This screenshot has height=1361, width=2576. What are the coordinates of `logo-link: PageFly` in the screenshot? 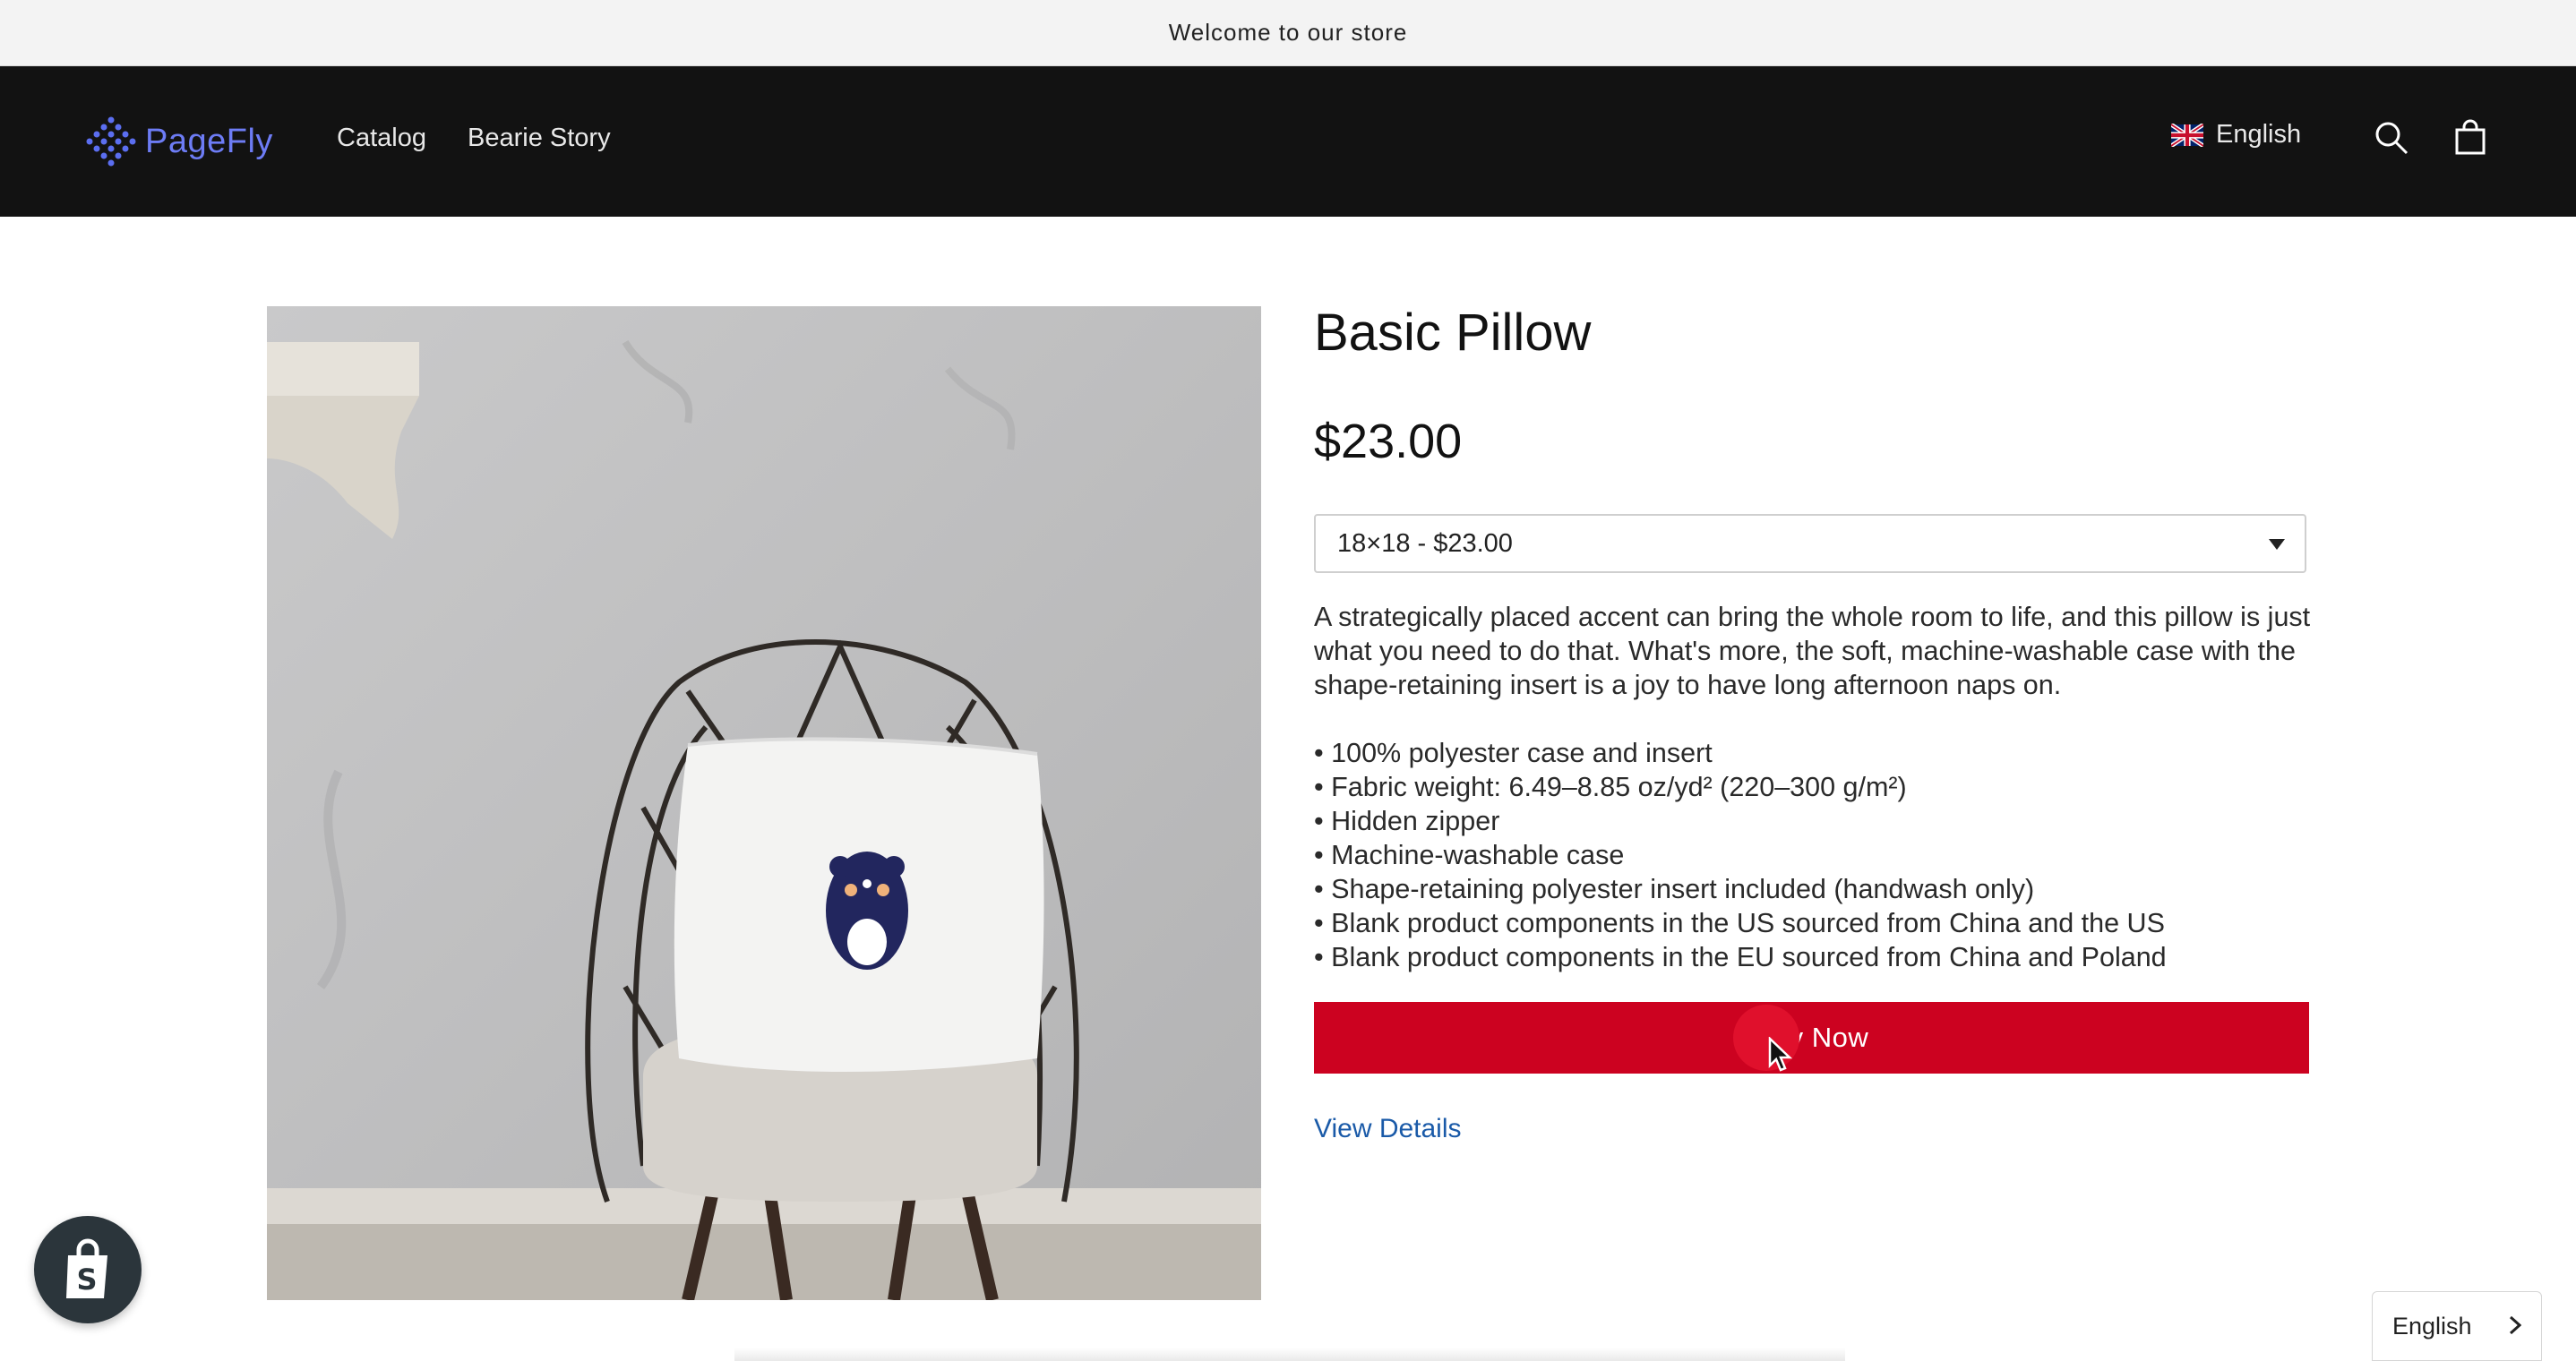 It's located at (179, 141).